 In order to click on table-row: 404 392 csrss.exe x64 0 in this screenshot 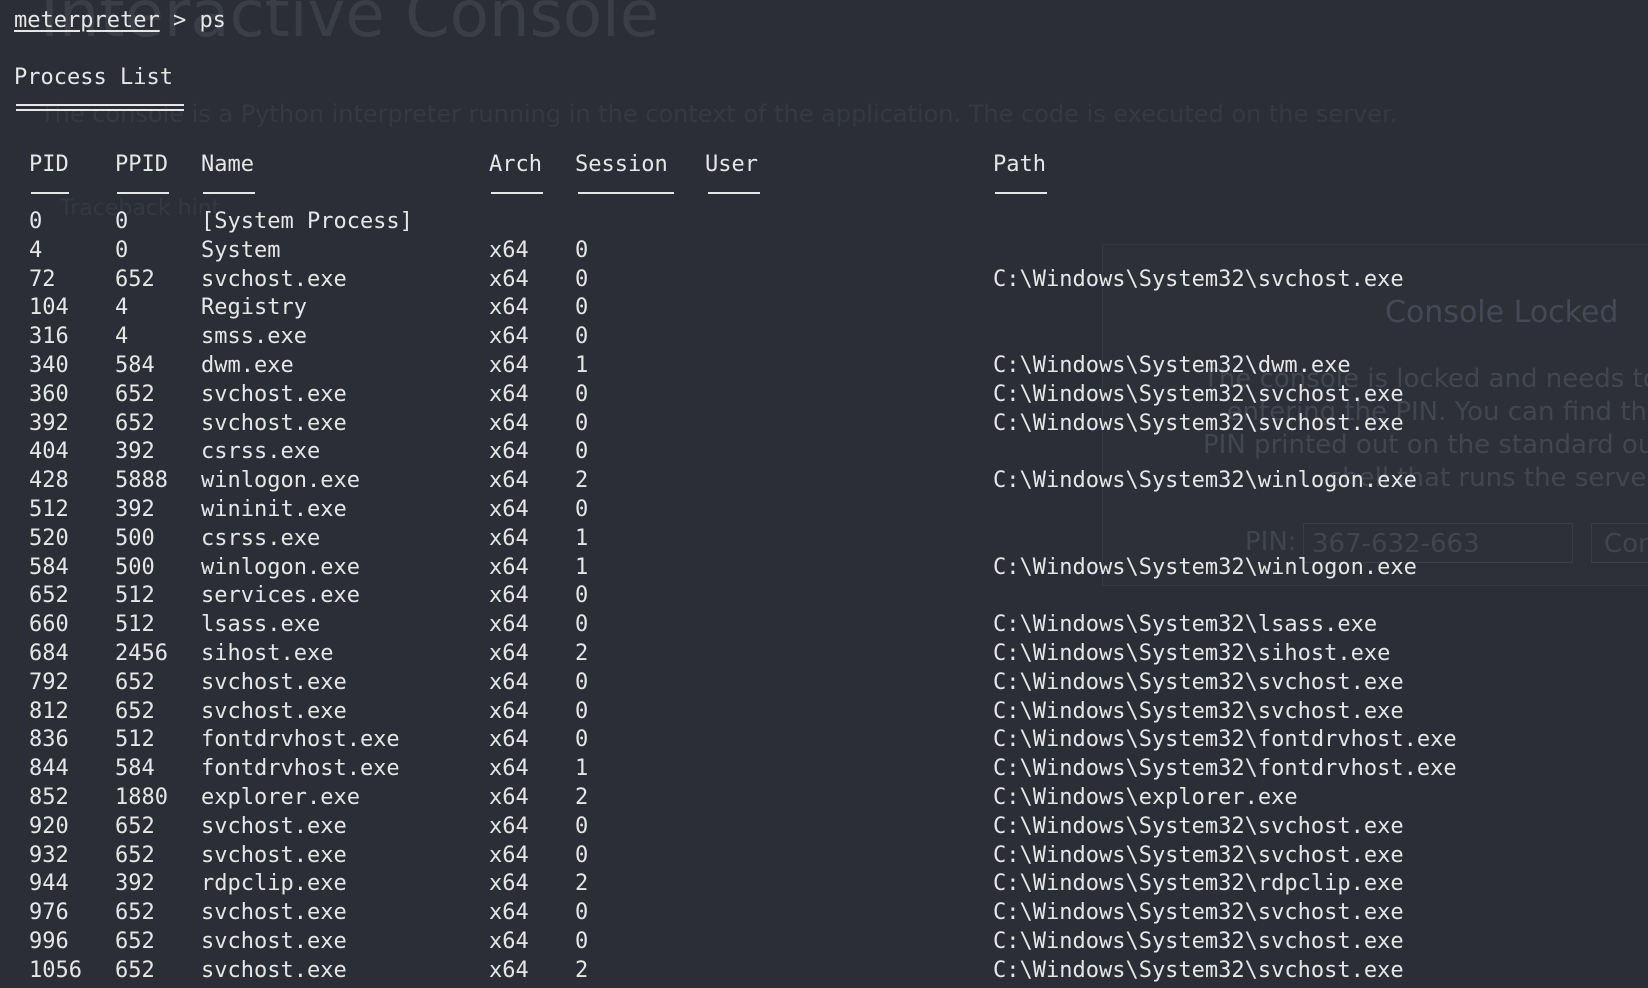, I will do `click(824, 452)`.